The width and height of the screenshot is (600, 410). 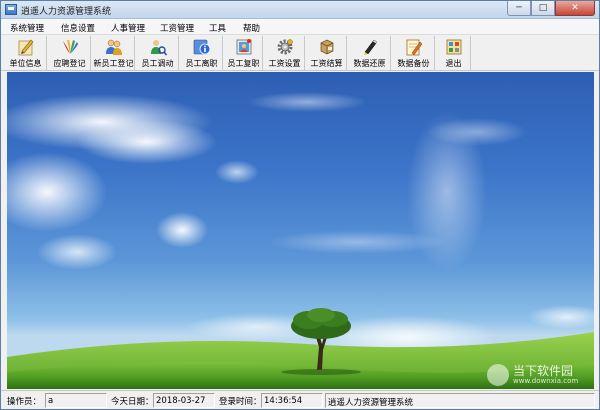 I want to click on tool-data-backup: 数据备份, so click(x=414, y=53).